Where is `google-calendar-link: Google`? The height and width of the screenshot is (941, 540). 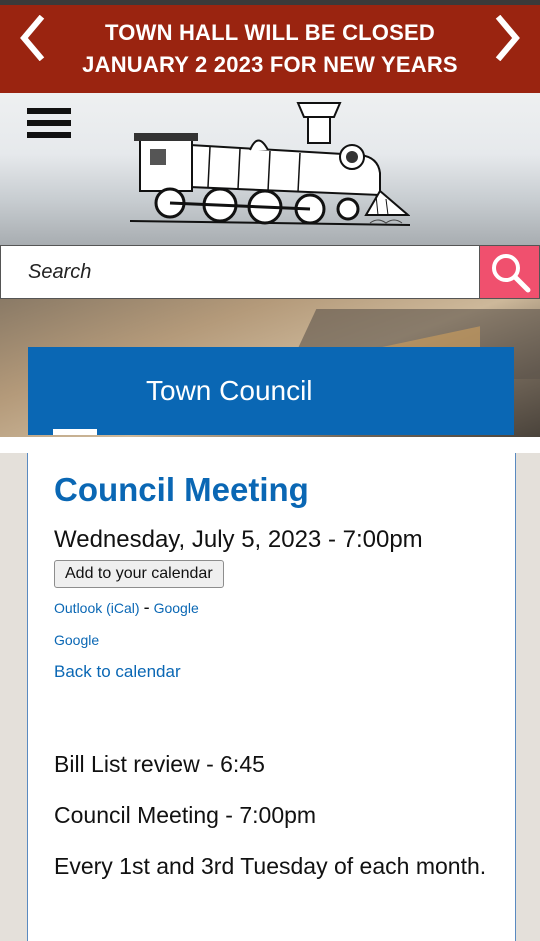 google-calendar-link: Google is located at coordinates (176, 608).